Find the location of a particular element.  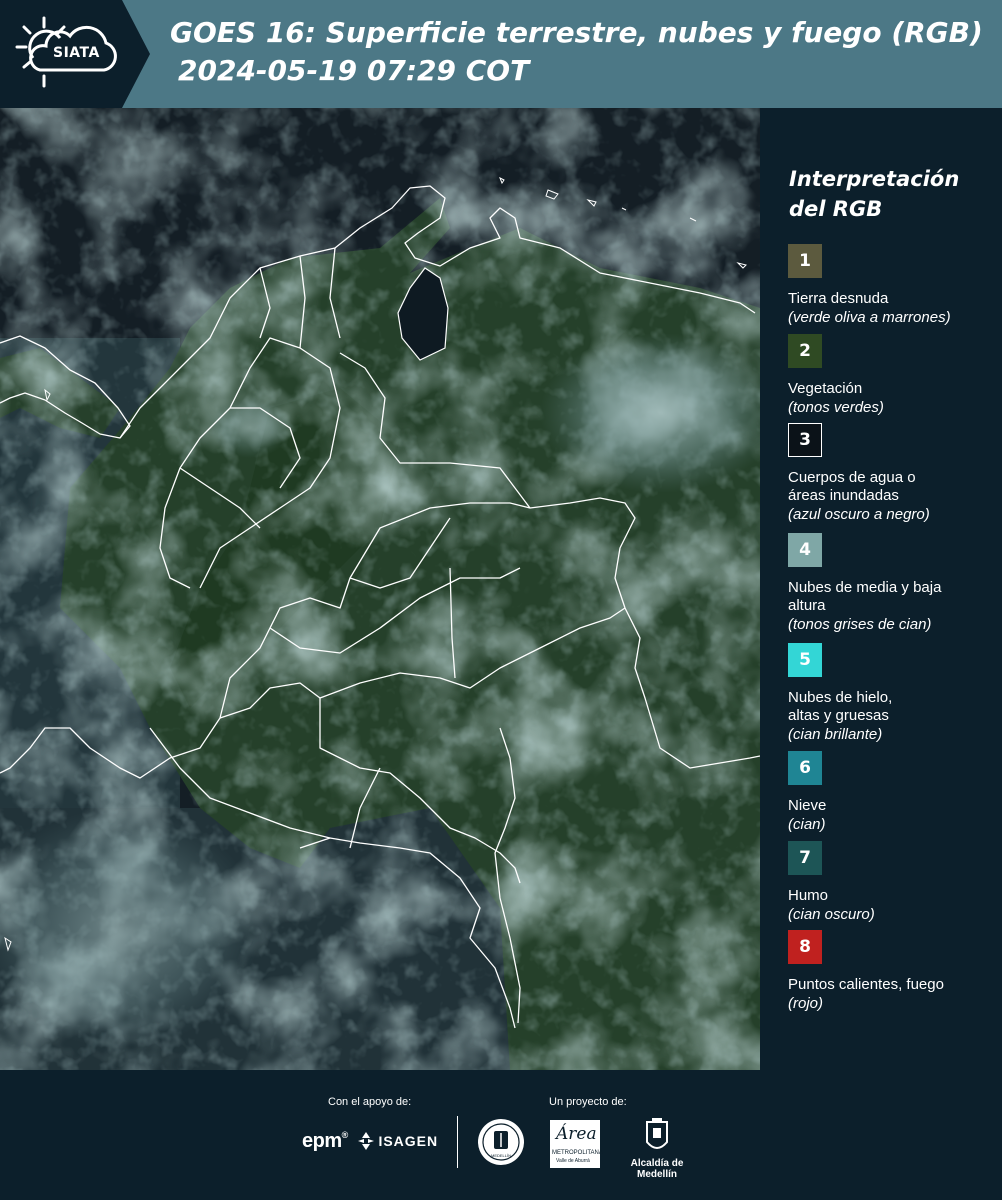

seal-text: MEDELLÍN is located at coordinates (500, 1155).